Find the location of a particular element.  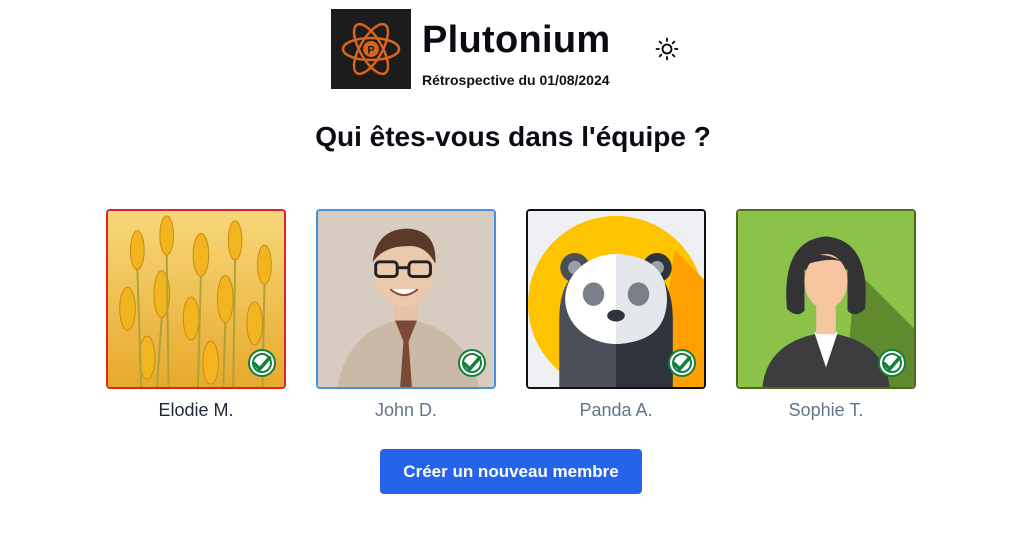

logo-letter: P is located at coordinates (370, 51).